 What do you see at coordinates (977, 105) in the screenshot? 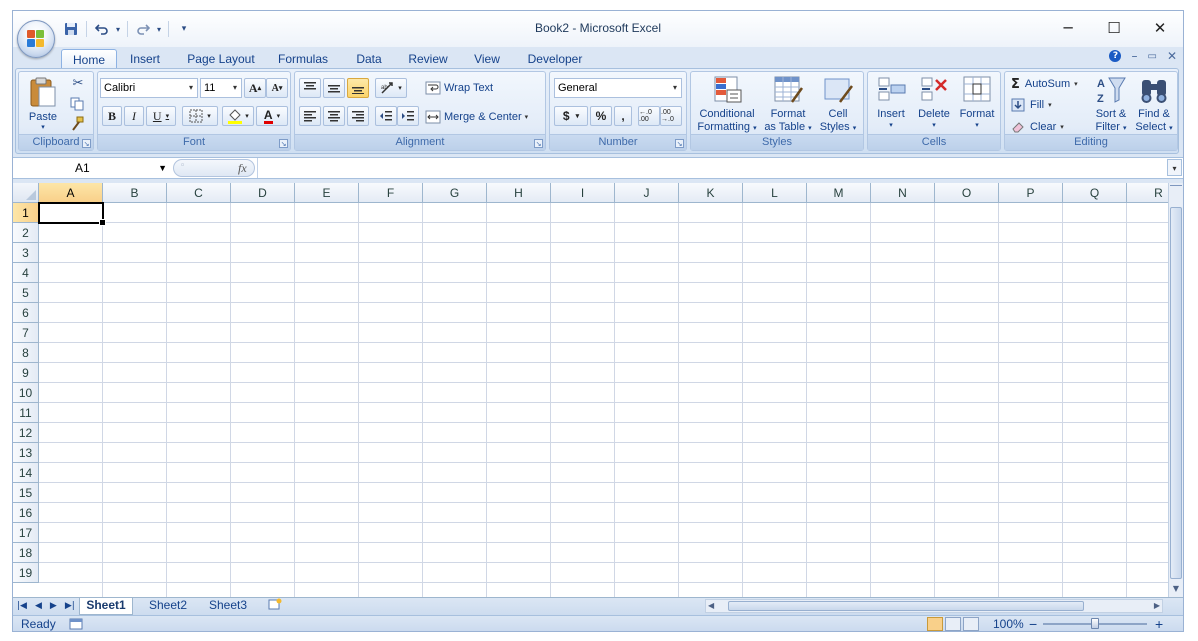
I see `format-cells-button: Format ▾` at bounding box center [977, 105].